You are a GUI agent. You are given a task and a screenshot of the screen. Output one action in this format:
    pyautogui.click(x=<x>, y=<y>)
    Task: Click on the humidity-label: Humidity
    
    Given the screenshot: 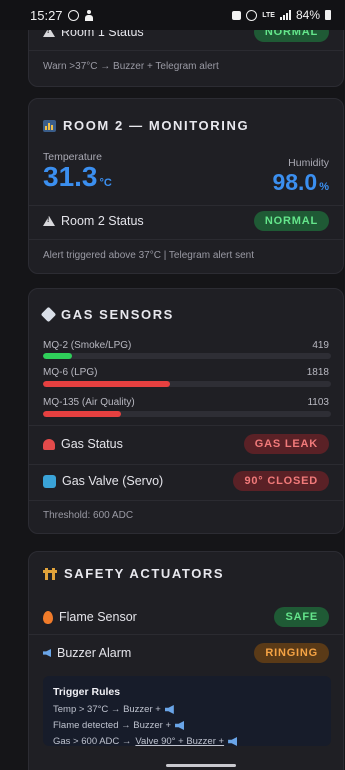 What is the action you would take?
    pyautogui.click(x=308, y=163)
    